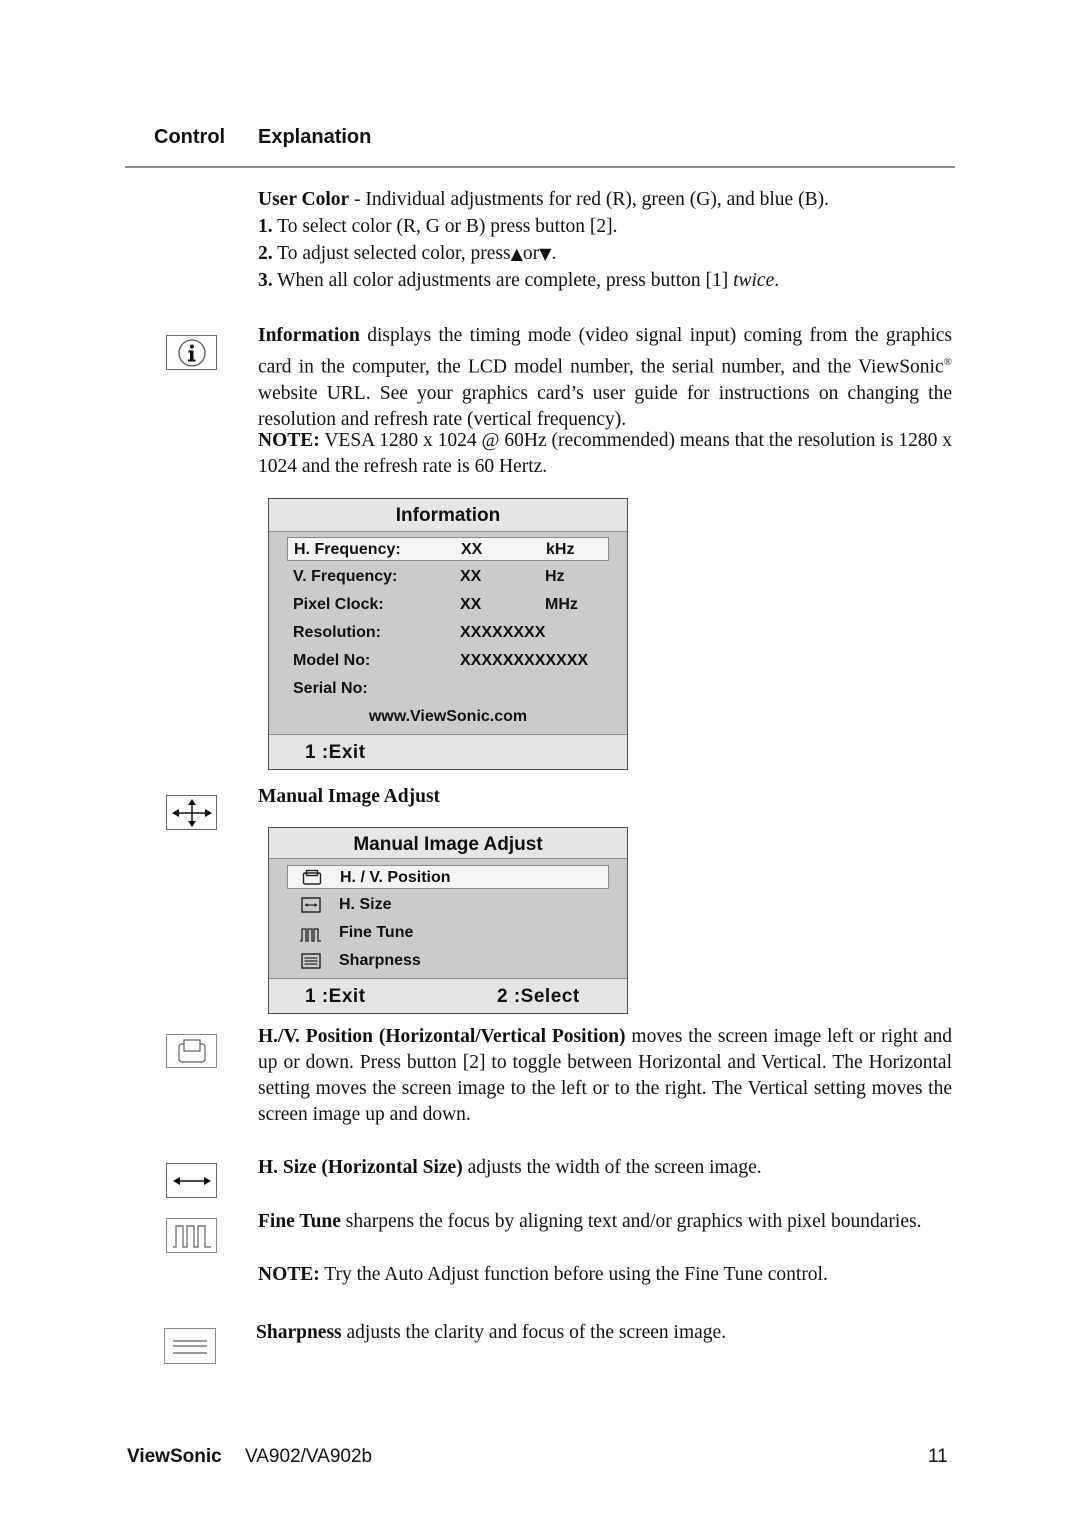 The image size is (1080, 1528). What do you see at coordinates (360, 1167) in the screenshot?
I see `h-size-title: H. Size (Horizontal Size)` at bounding box center [360, 1167].